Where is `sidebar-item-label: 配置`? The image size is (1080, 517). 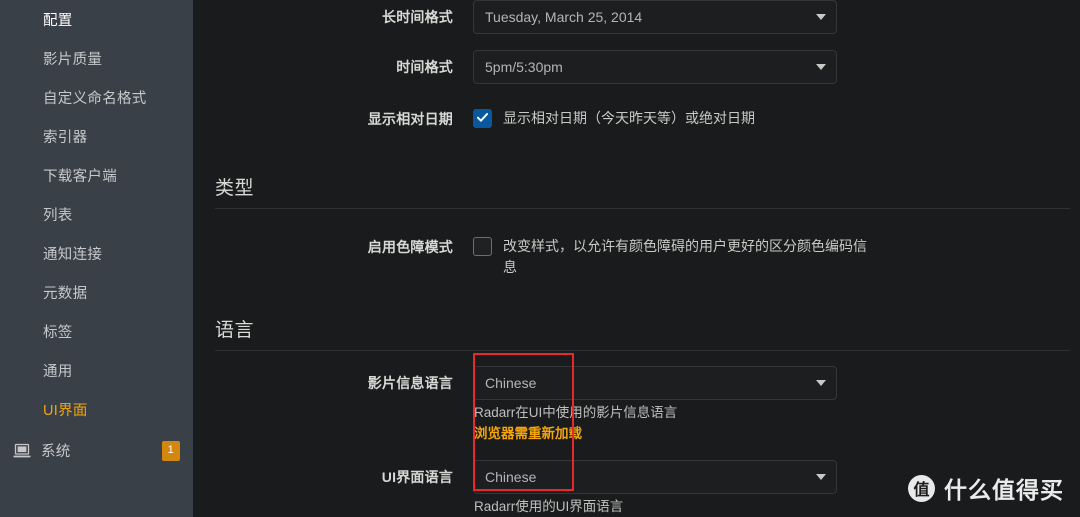 sidebar-item-label: 配置 is located at coordinates (58, 21).